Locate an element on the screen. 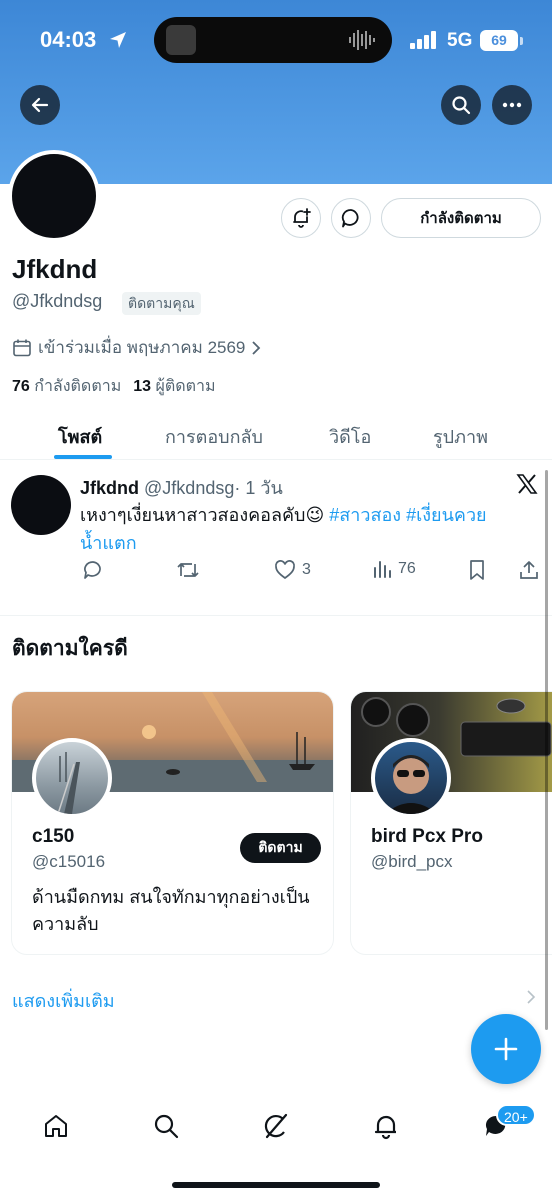 The height and width of the screenshot is (1199, 552). x-logo-icon is located at coordinates (527, 484).